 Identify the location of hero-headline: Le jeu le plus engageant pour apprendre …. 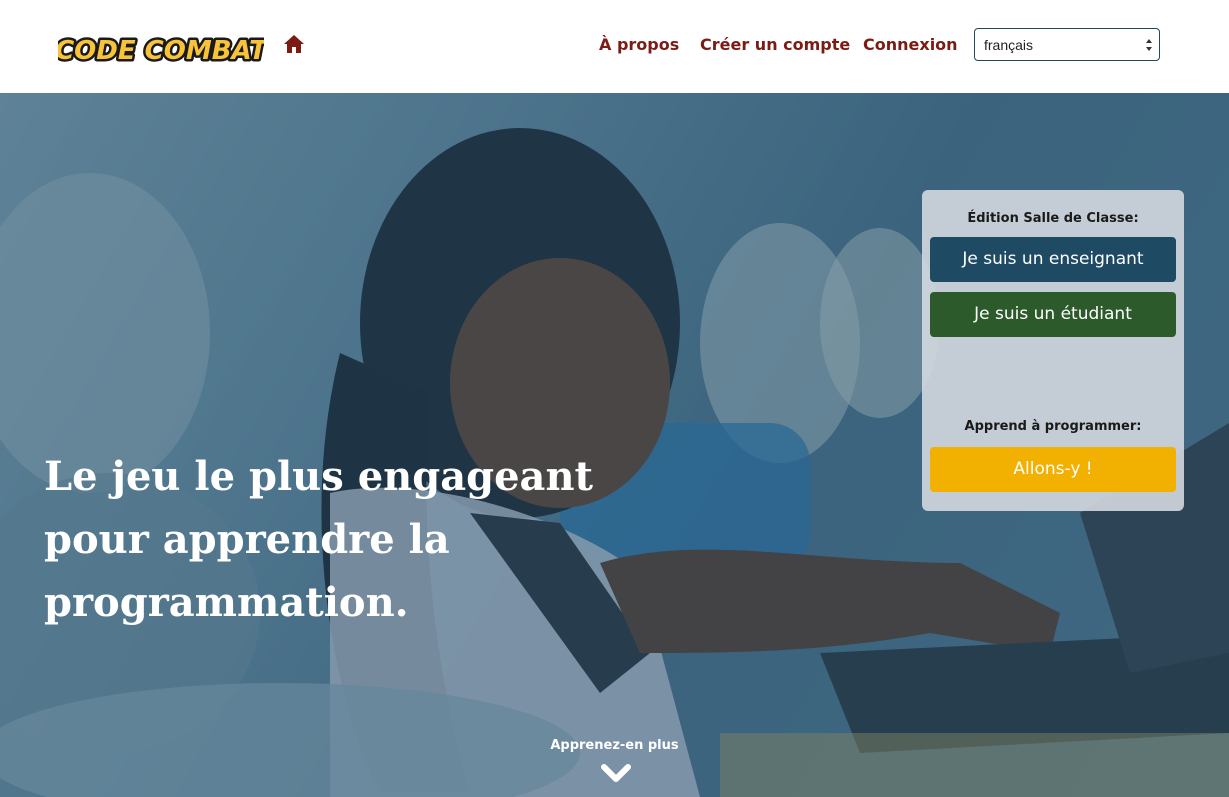
(319, 539).